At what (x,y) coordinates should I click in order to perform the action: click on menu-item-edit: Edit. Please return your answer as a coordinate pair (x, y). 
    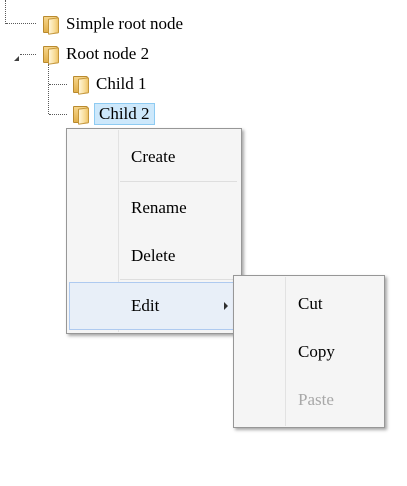
    Looking at the image, I should click on (154, 306).